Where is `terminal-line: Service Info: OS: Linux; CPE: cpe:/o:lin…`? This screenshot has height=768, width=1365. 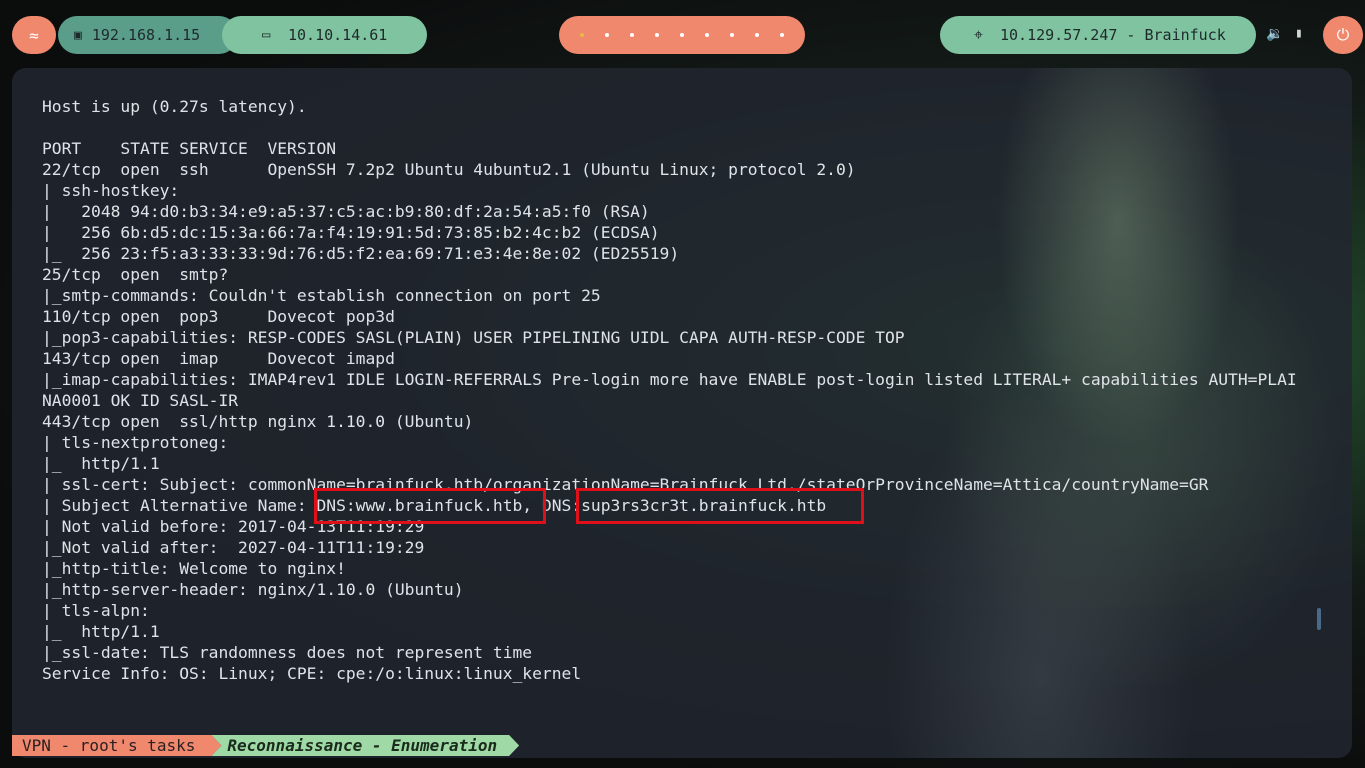 terminal-line: Service Info: OS: Linux; CPE: cpe:/o:lin… is located at coordinates (312, 673).